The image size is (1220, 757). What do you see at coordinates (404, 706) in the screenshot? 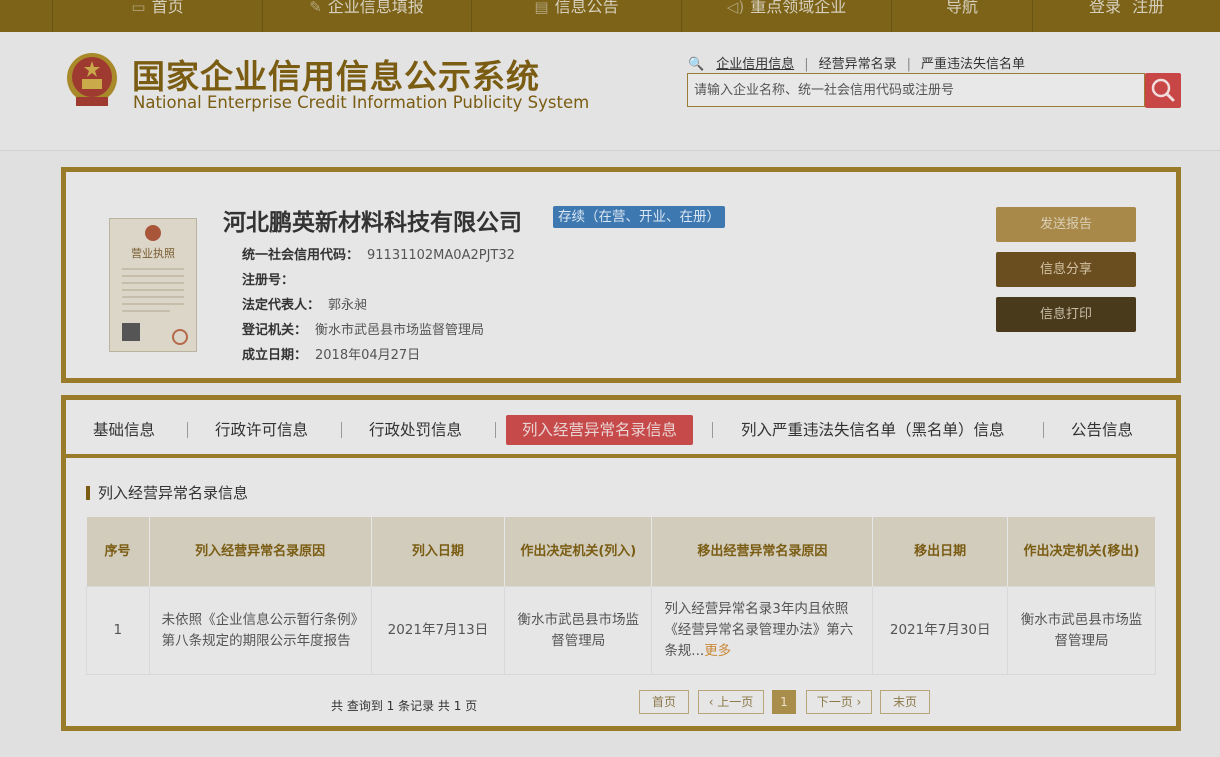
I see `record-count: 共 查询到 1 条记录 共 1 页` at bounding box center [404, 706].